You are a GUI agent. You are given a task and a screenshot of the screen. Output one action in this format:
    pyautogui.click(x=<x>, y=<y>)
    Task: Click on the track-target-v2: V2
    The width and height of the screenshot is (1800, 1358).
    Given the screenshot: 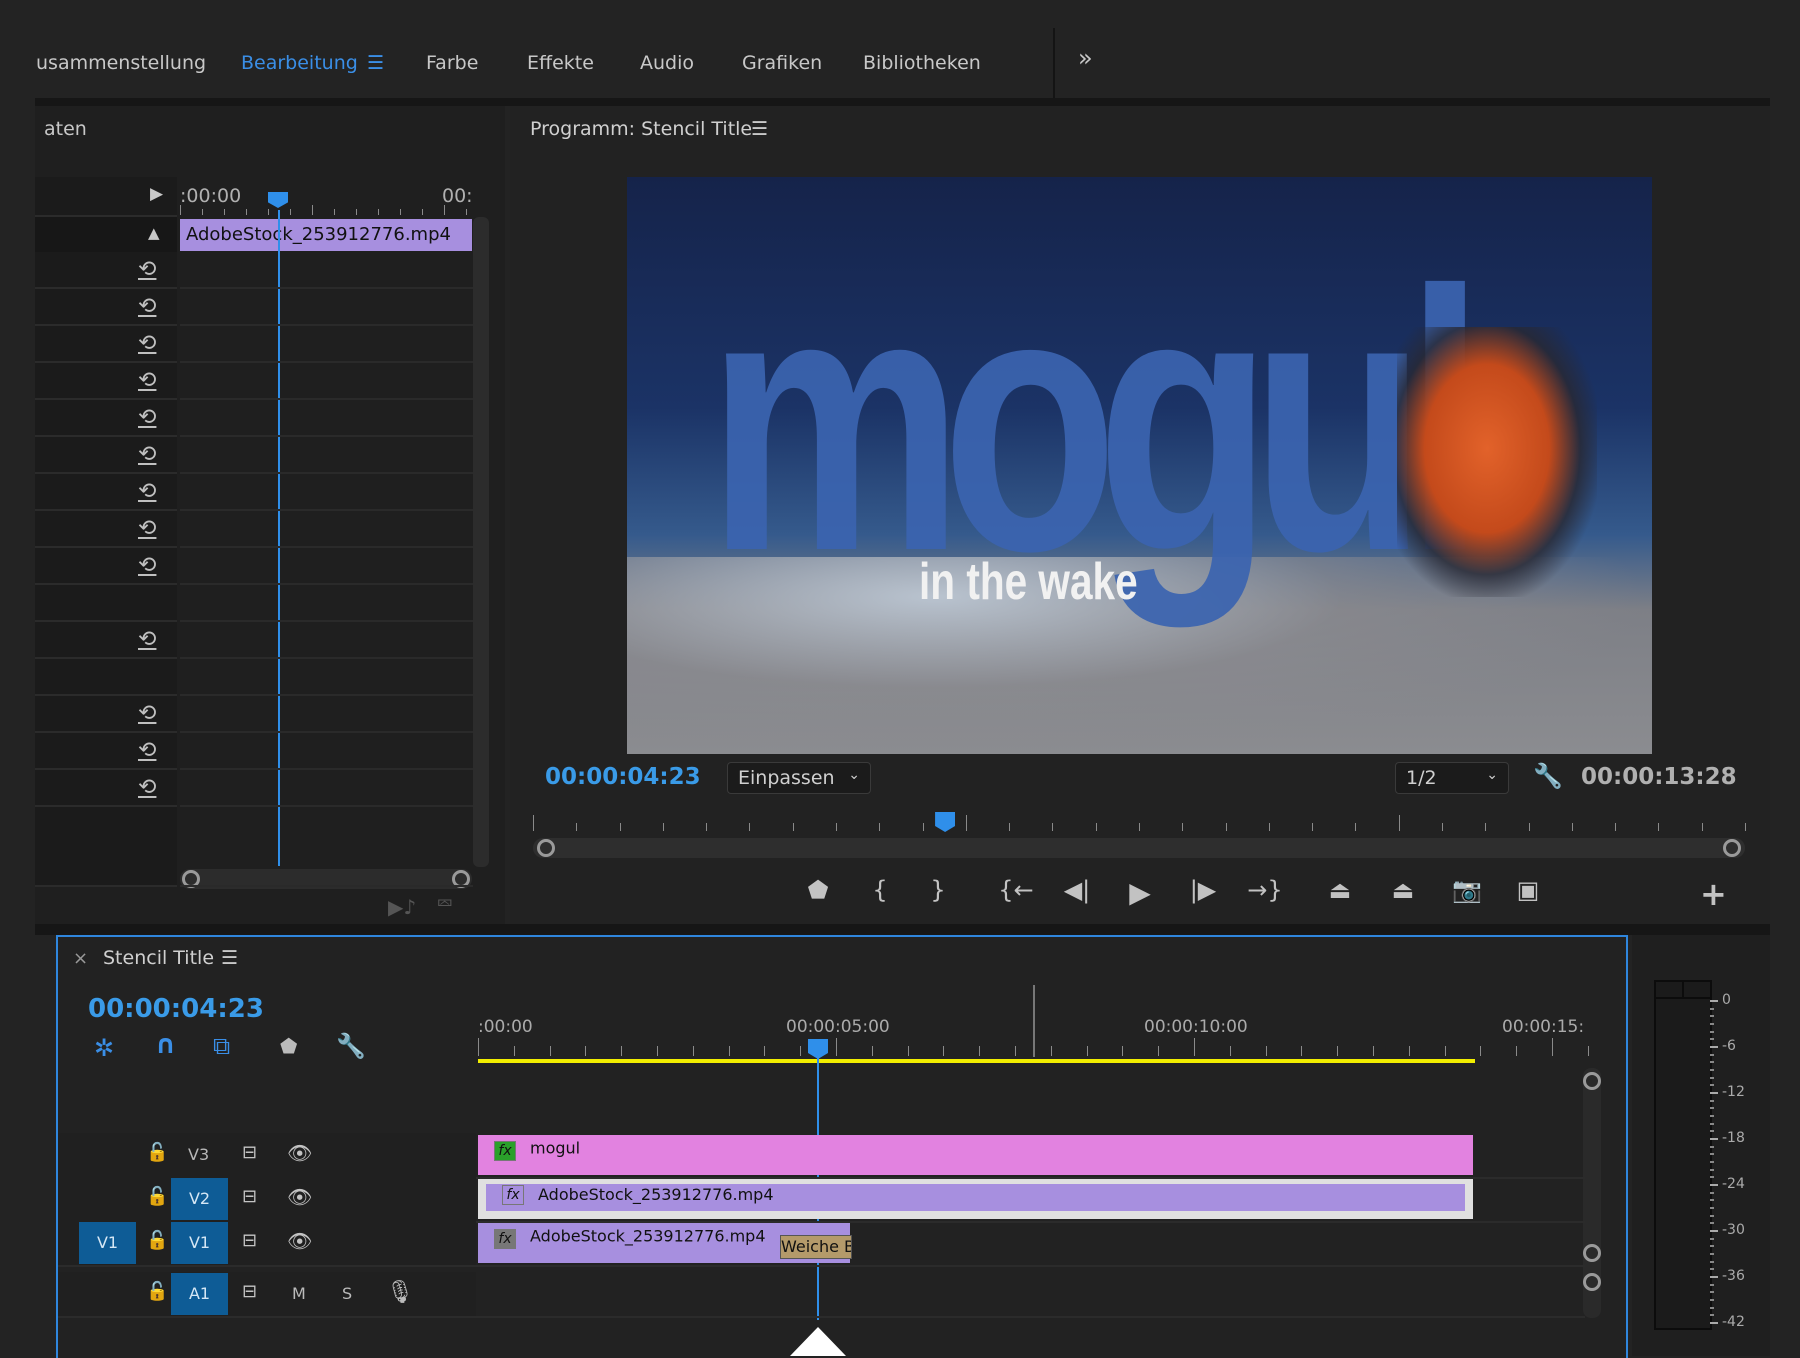 What is the action you would take?
    pyautogui.click(x=199, y=1199)
    